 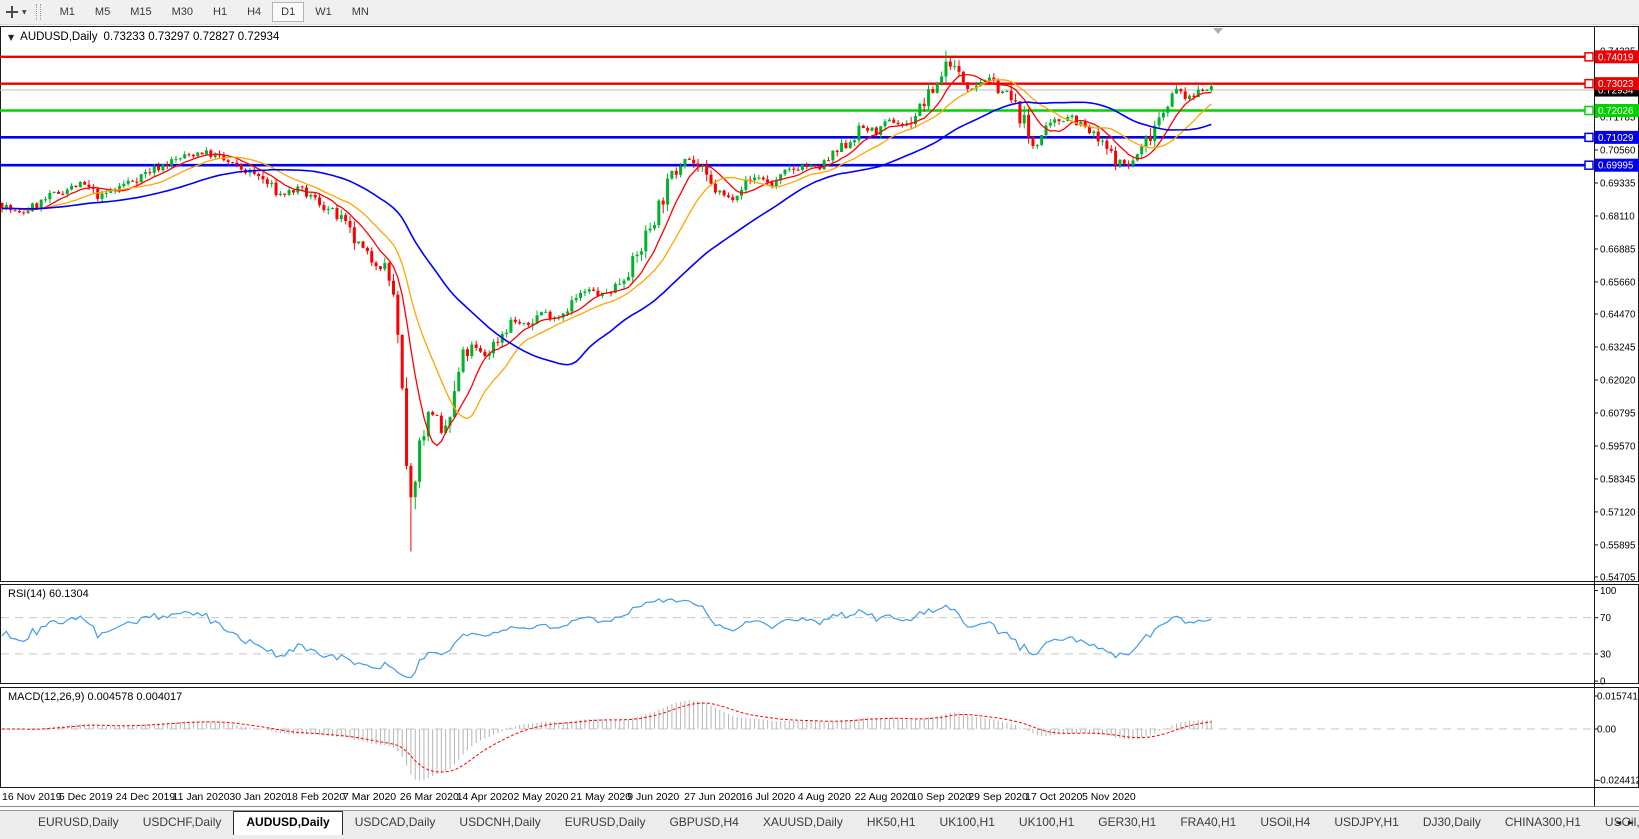 I want to click on date-tick-label: 9 Jun 2020, so click(x=653, y=797).